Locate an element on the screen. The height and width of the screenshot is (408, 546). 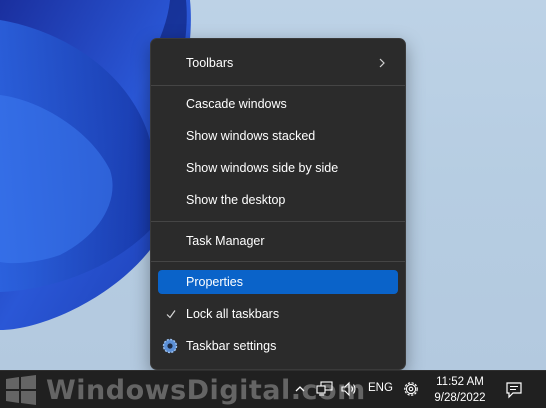
watermark-logo-icon is located at coordinates (21, 390).